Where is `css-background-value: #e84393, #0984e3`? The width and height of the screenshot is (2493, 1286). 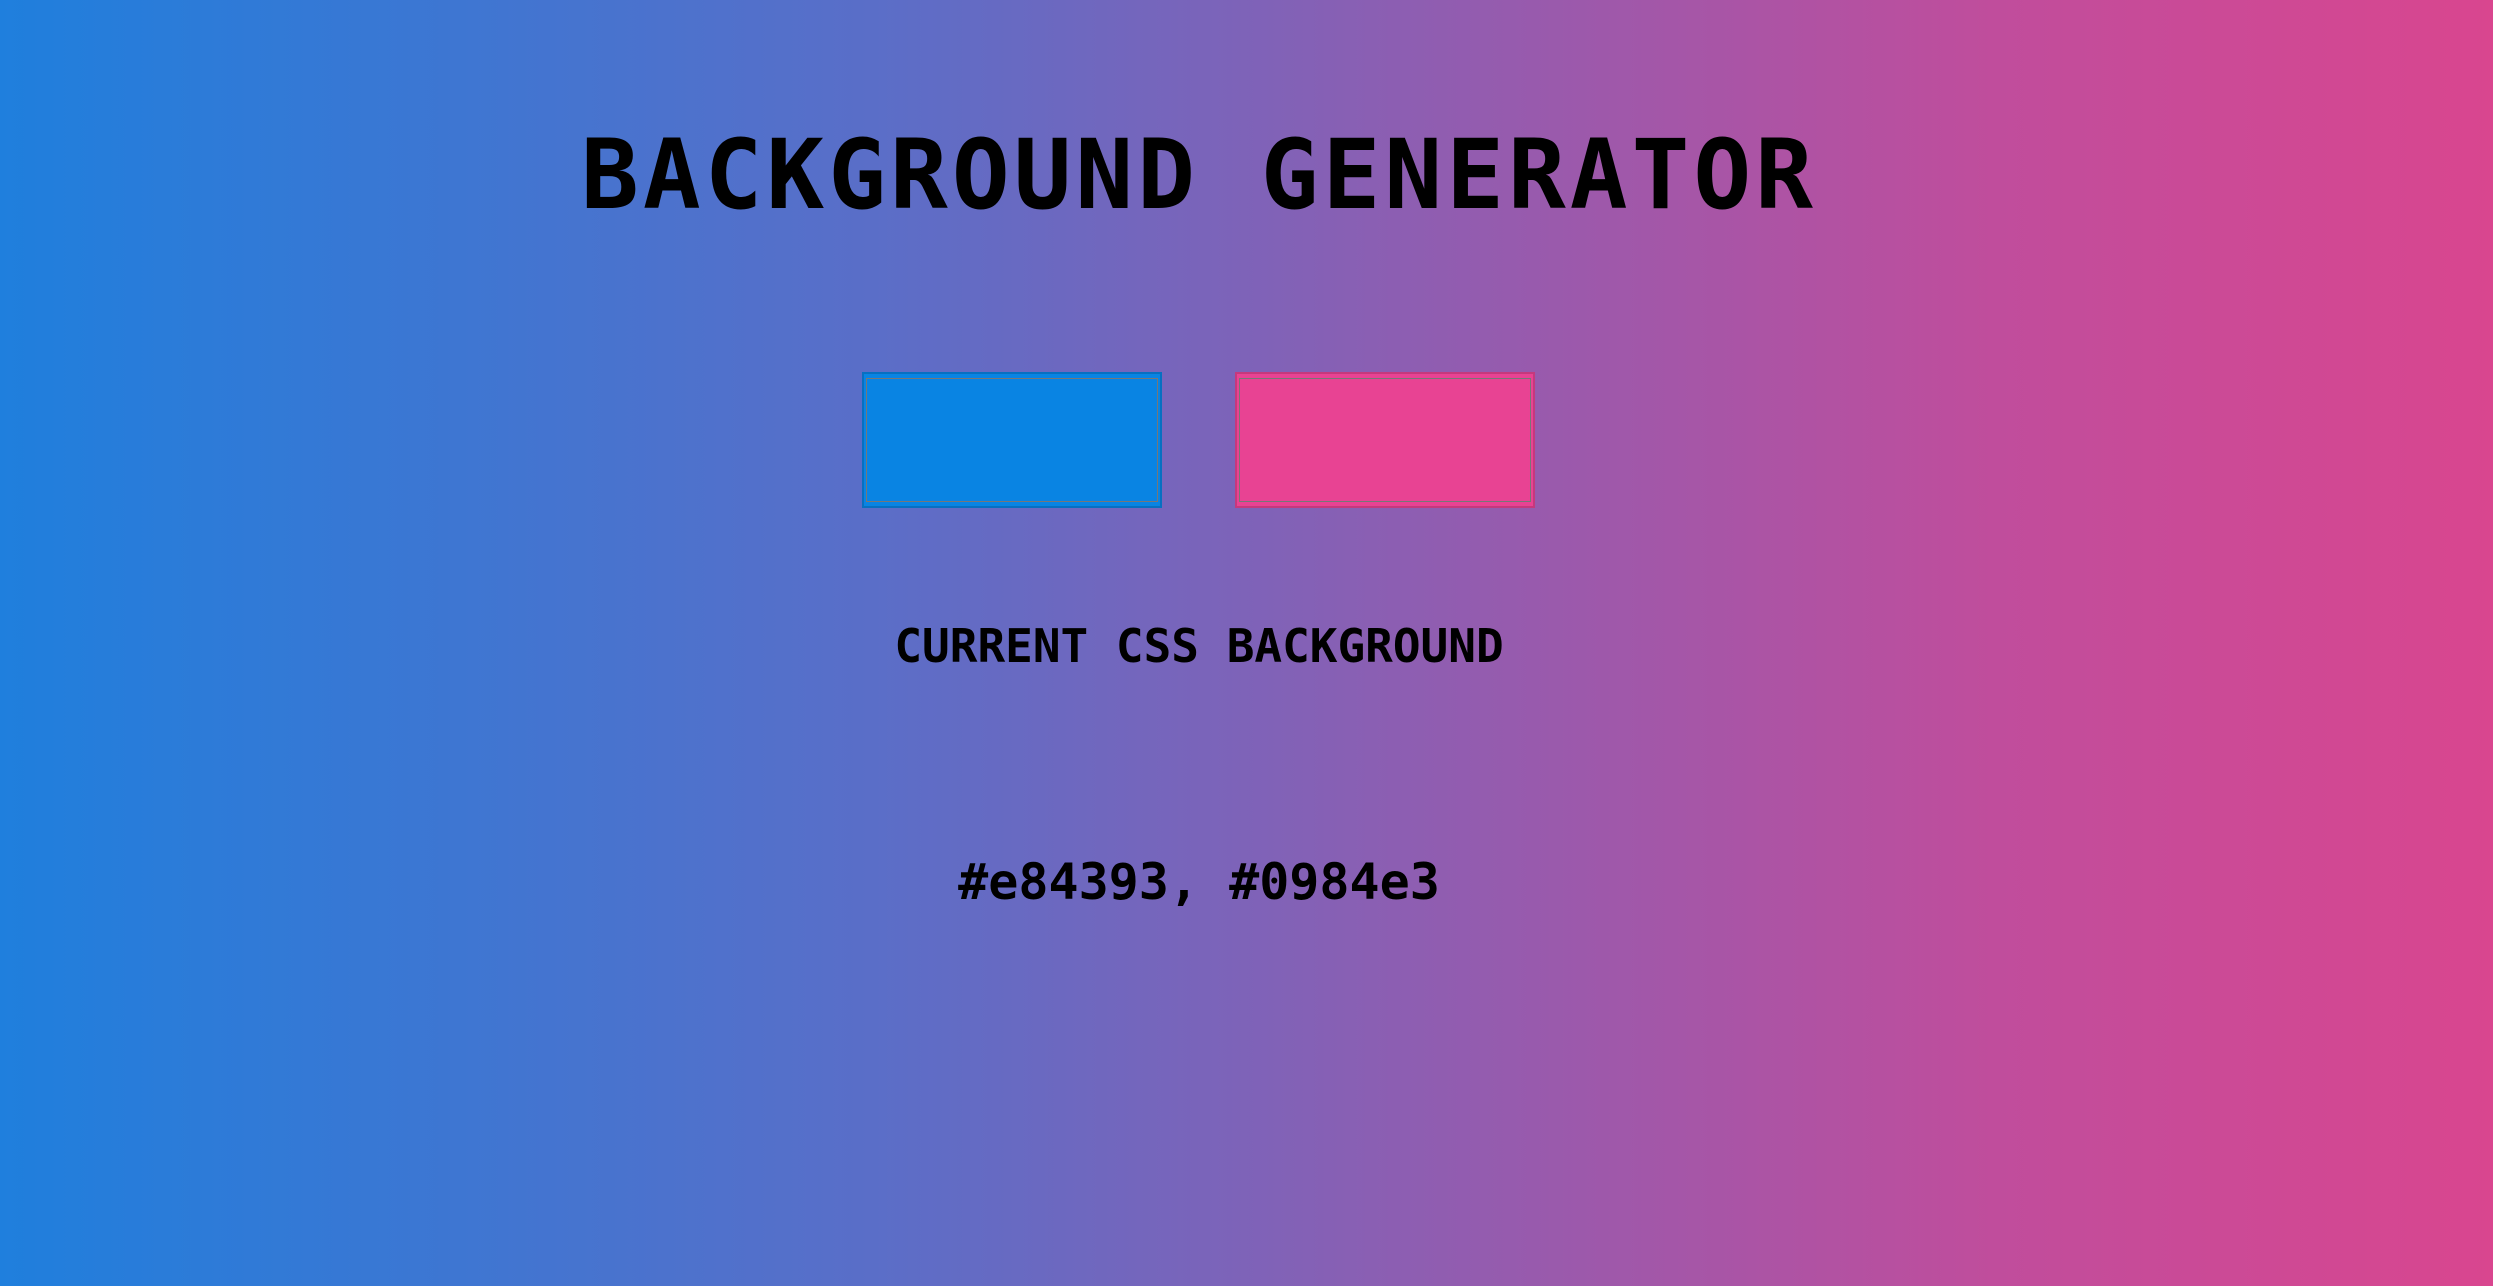 css-background-value: #e84393, #0984e3 is located at coordinates (1199, 882).